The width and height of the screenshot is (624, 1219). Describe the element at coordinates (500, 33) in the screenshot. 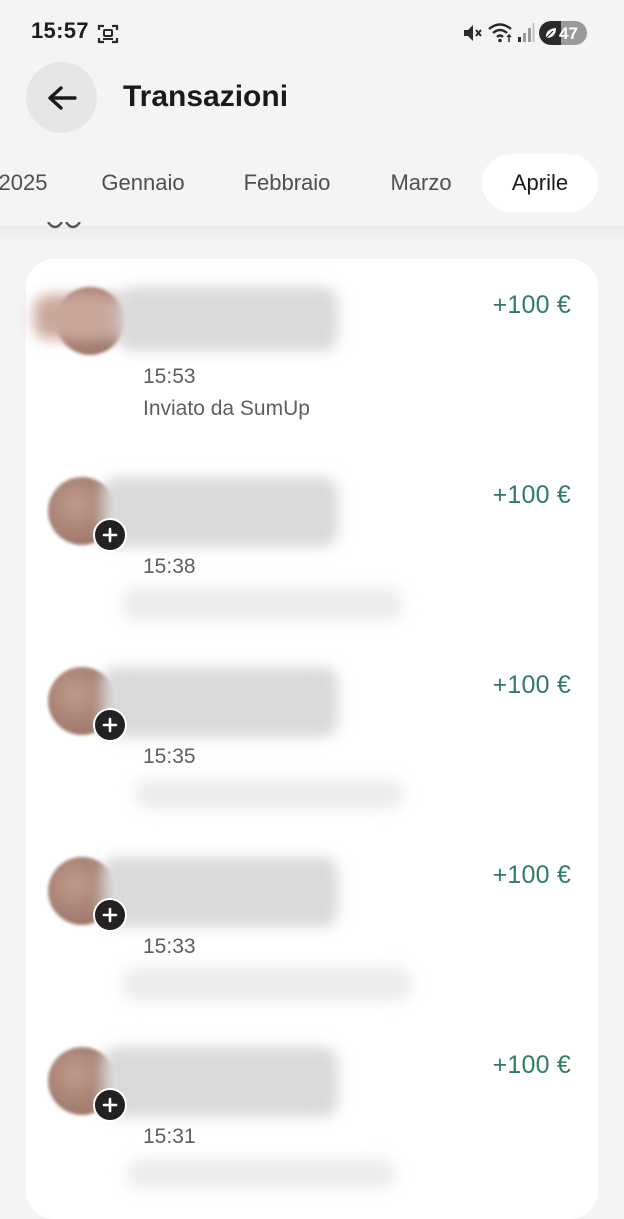

I see `wifi-icon` at that location.